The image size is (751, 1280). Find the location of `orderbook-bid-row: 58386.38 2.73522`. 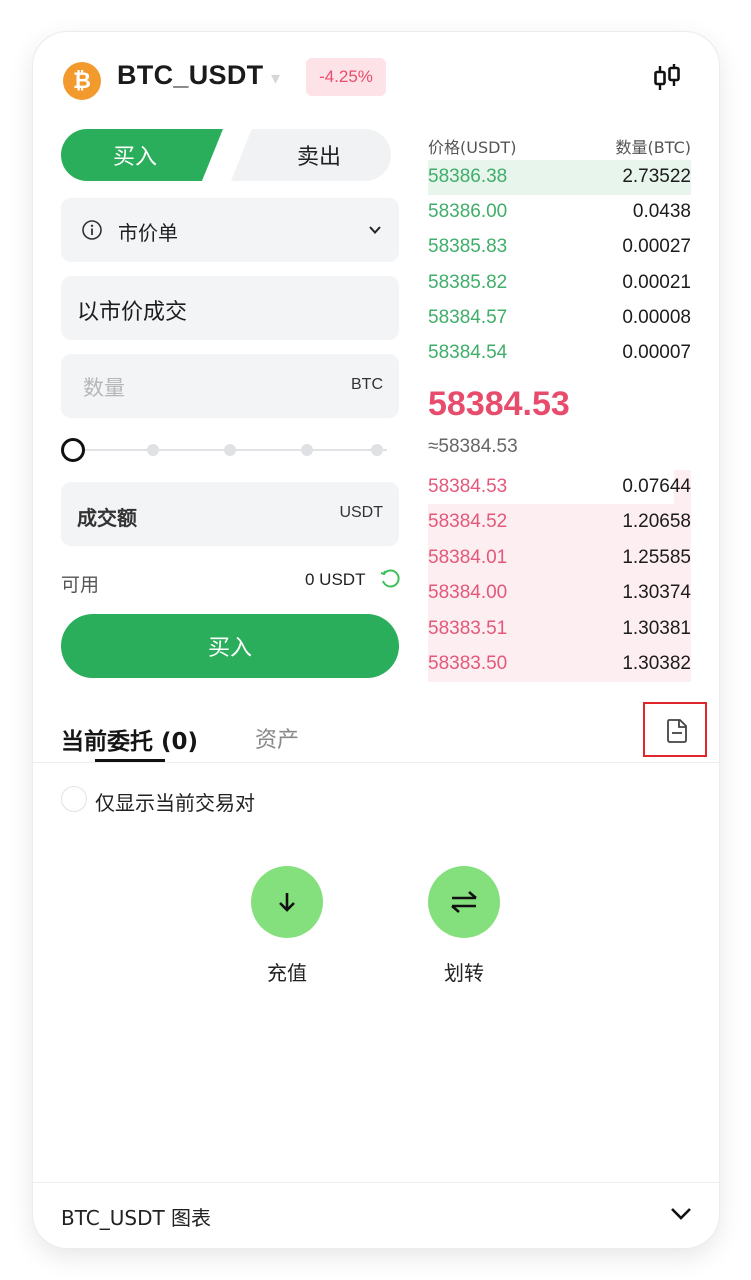

orderbook-bid-row: 58386.38 2.73522 is located at coordinates (559, 177).